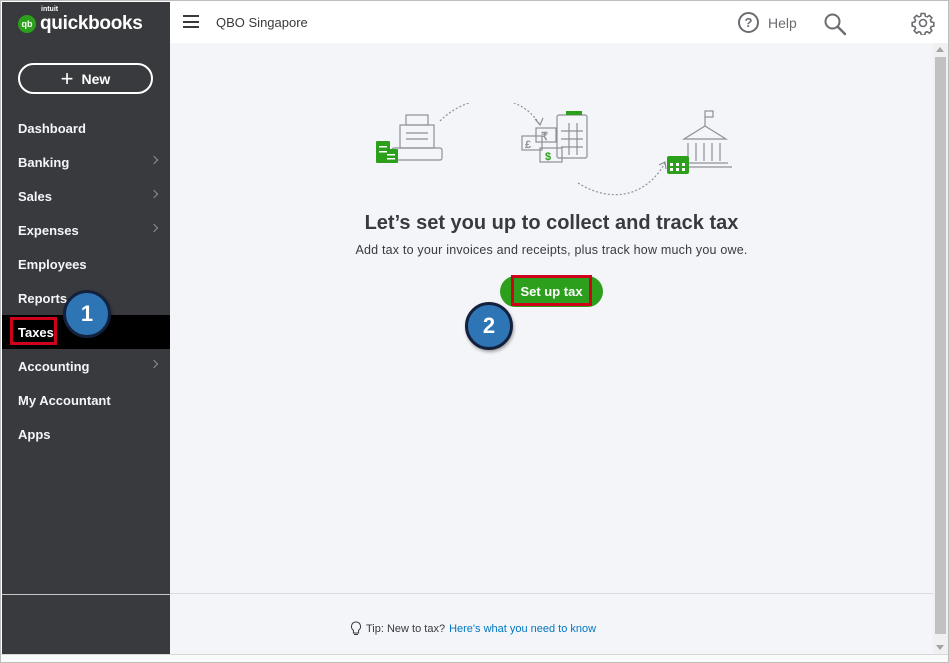  What do you see at coordinates (748, 22) in the screenshot?
I see `help-icon: ?` at bounding box center [748, 22].